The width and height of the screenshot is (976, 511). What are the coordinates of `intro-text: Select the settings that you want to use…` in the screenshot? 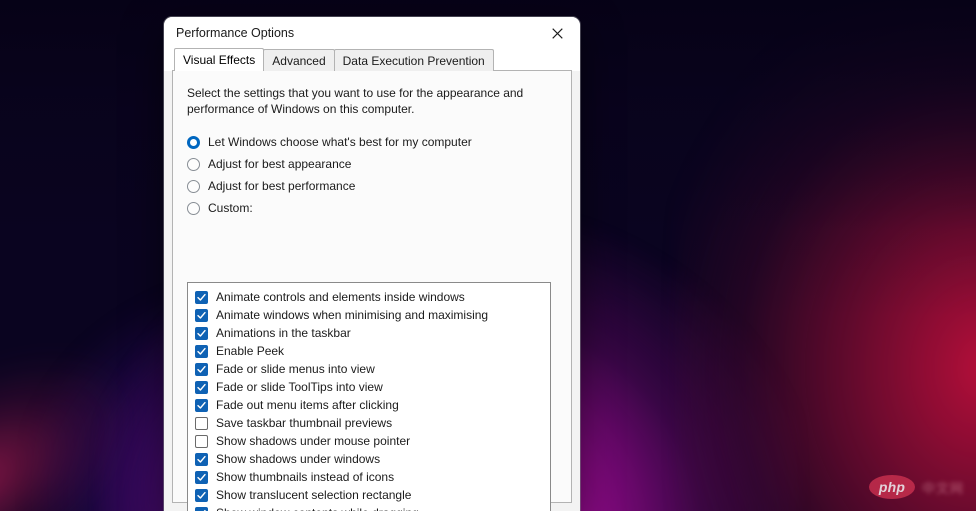 It's located at (355, 101).